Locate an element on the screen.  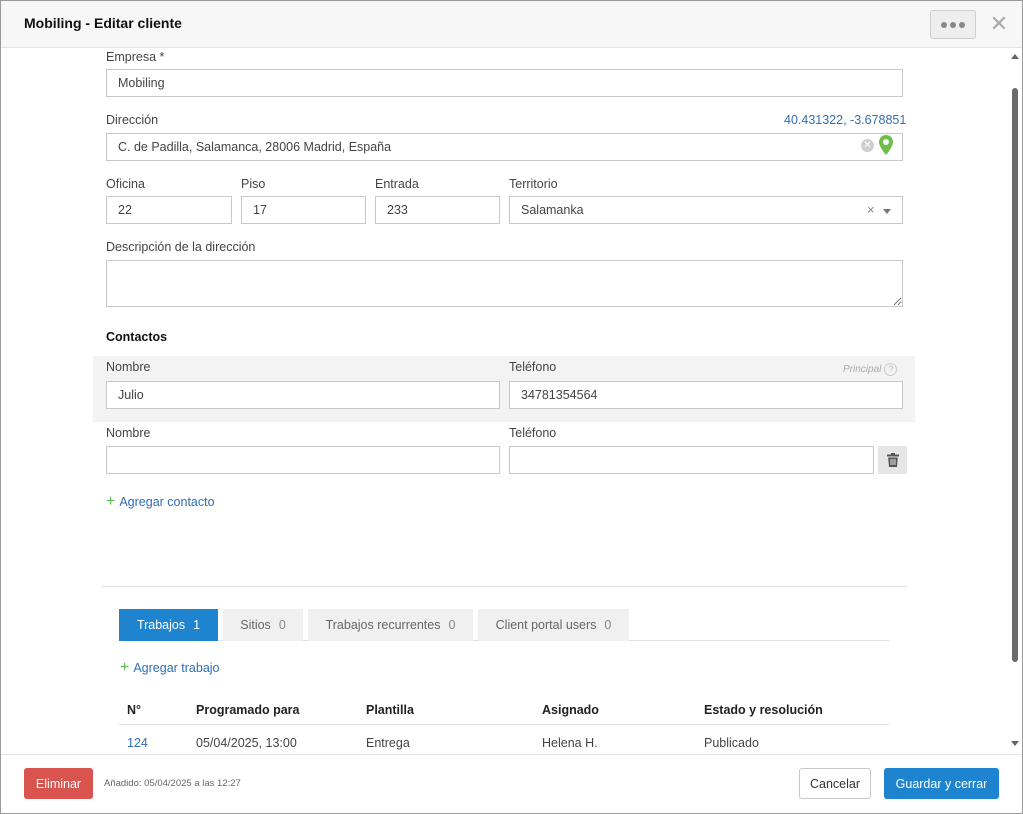
tab-label: Sitios is located at coordinates (255, 625).